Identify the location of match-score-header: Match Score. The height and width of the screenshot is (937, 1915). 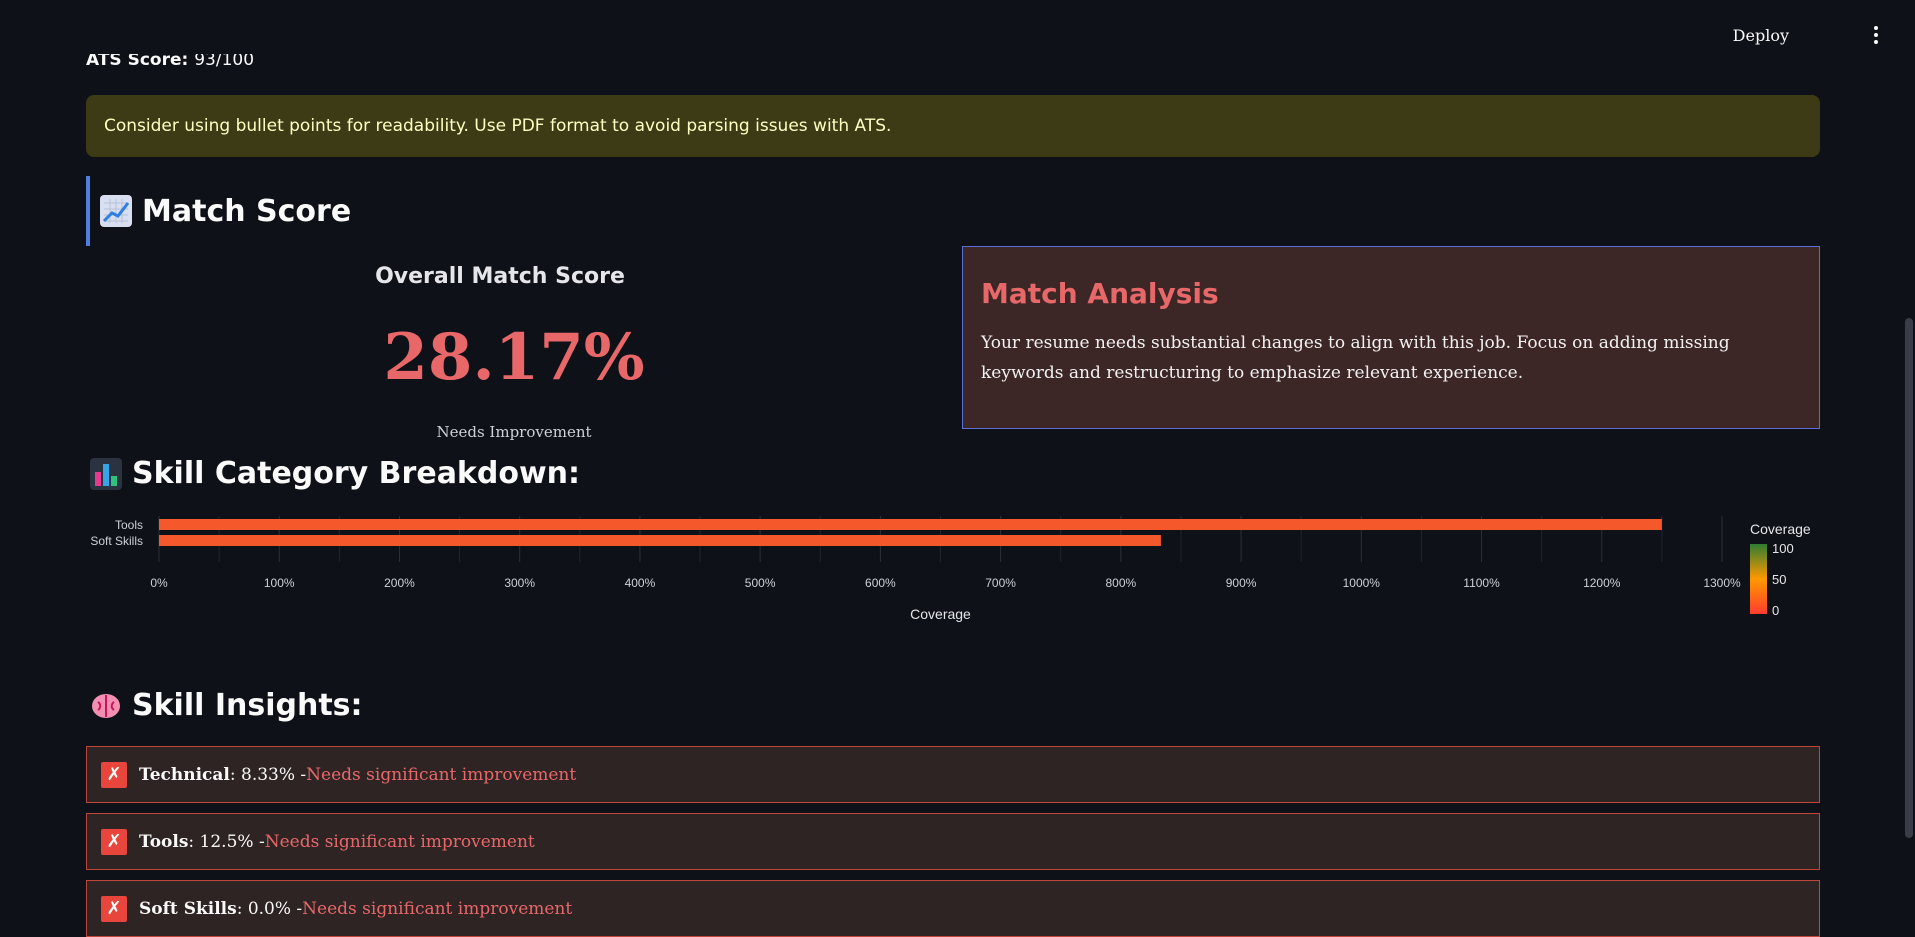
(218, 211).